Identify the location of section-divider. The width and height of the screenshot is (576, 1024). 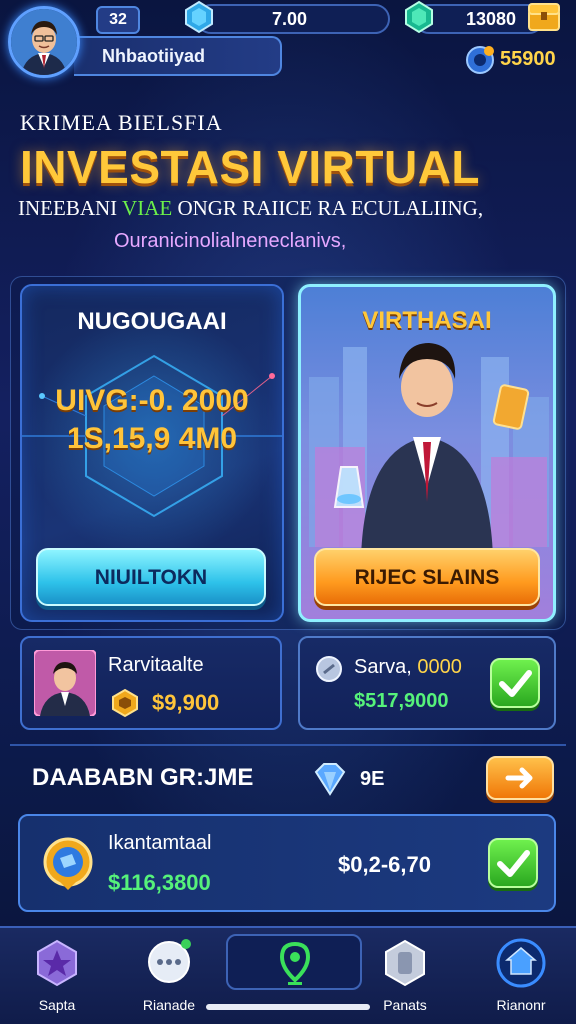
(288, 745).